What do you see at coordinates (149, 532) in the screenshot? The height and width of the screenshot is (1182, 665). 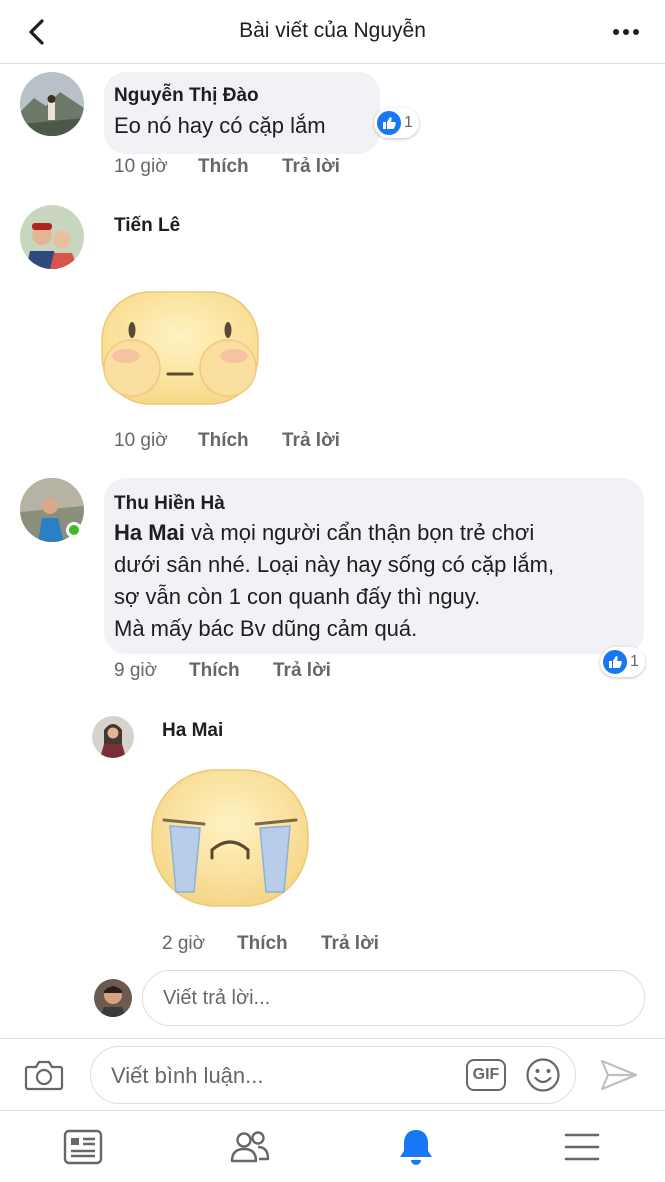 I see `mention-link: Ha Mai` at bounding box center [149, 532].